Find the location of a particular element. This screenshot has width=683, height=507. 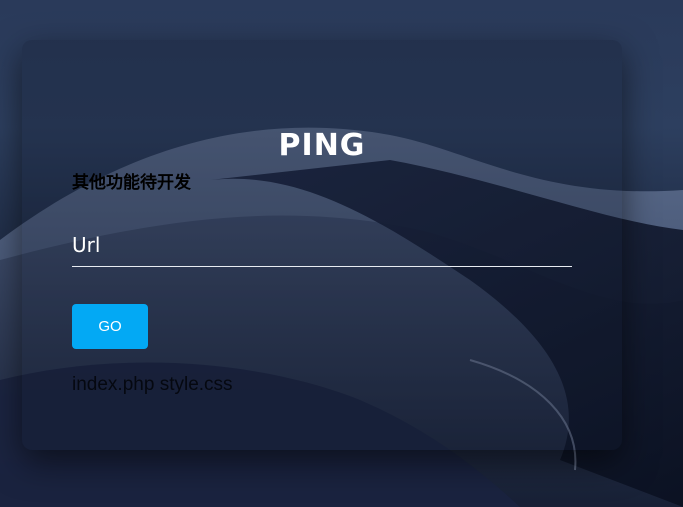

go-button: GO is located at coordinates (110, 326).